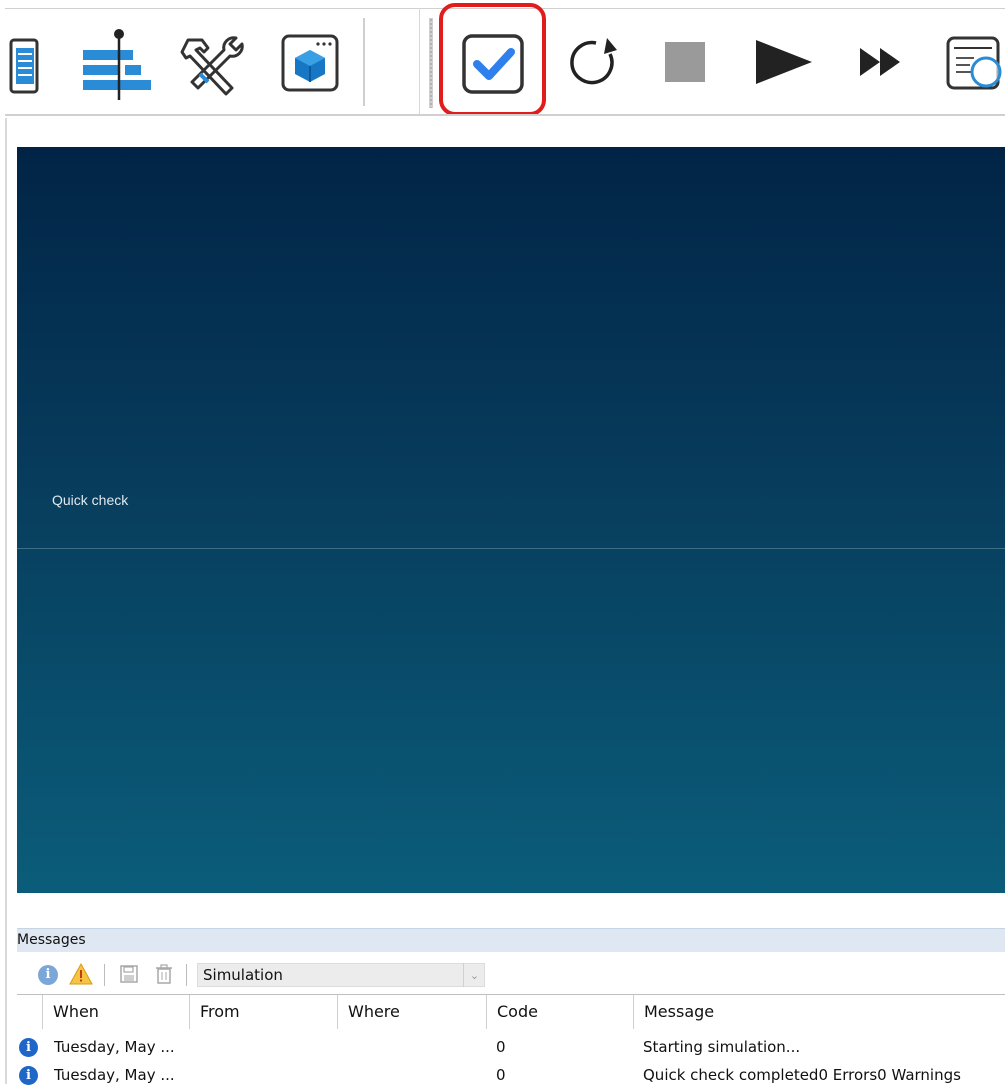 The width and height of the screenshot is (1005, 1089). I want to click on 3d-window-icon, so click(310, 63).